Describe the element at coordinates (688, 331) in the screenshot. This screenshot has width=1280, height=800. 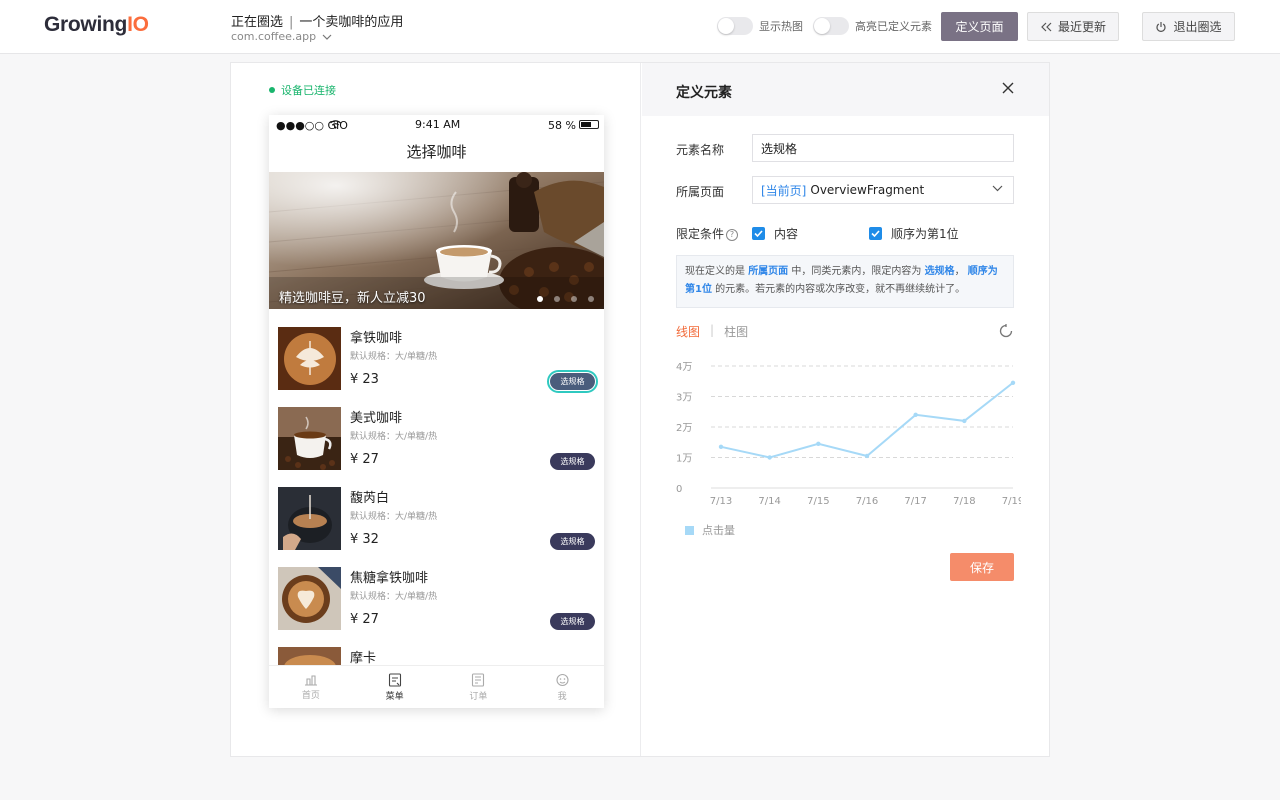
I see `tab-line-chart: 线图` at that location.